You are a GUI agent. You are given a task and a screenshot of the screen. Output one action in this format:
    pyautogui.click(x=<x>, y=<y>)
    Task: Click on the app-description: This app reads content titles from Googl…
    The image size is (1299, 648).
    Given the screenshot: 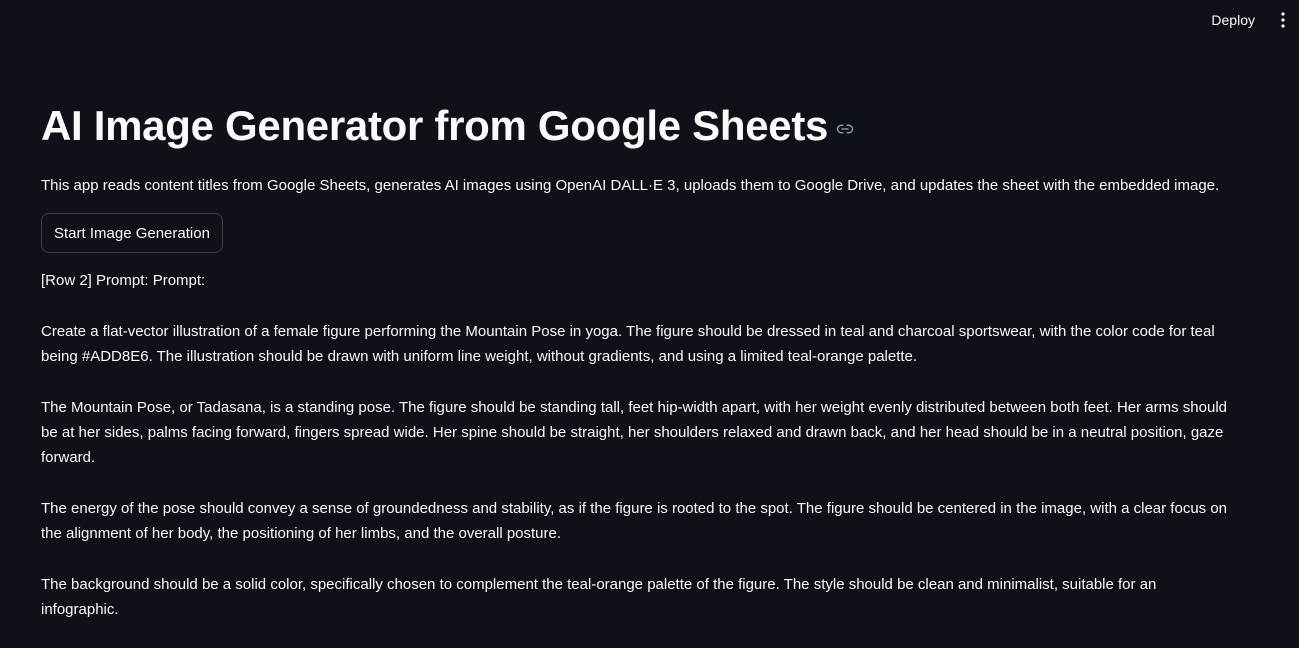 What is the action you would take?
    pyautogui.click(x=630, y=185)
    